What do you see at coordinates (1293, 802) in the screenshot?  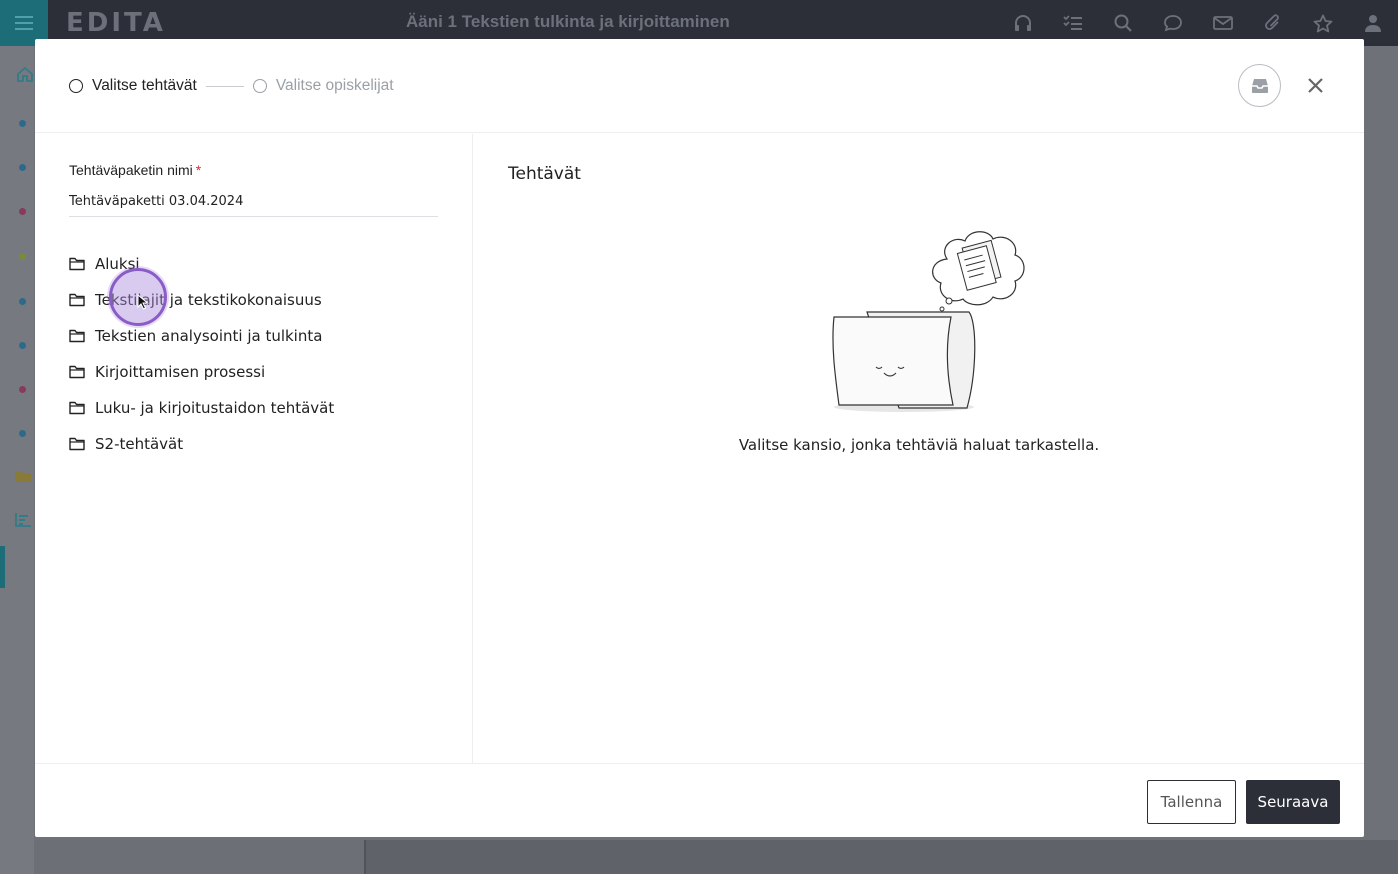 I see `next-button: Seuraava` at bounding box center [1293, 802].